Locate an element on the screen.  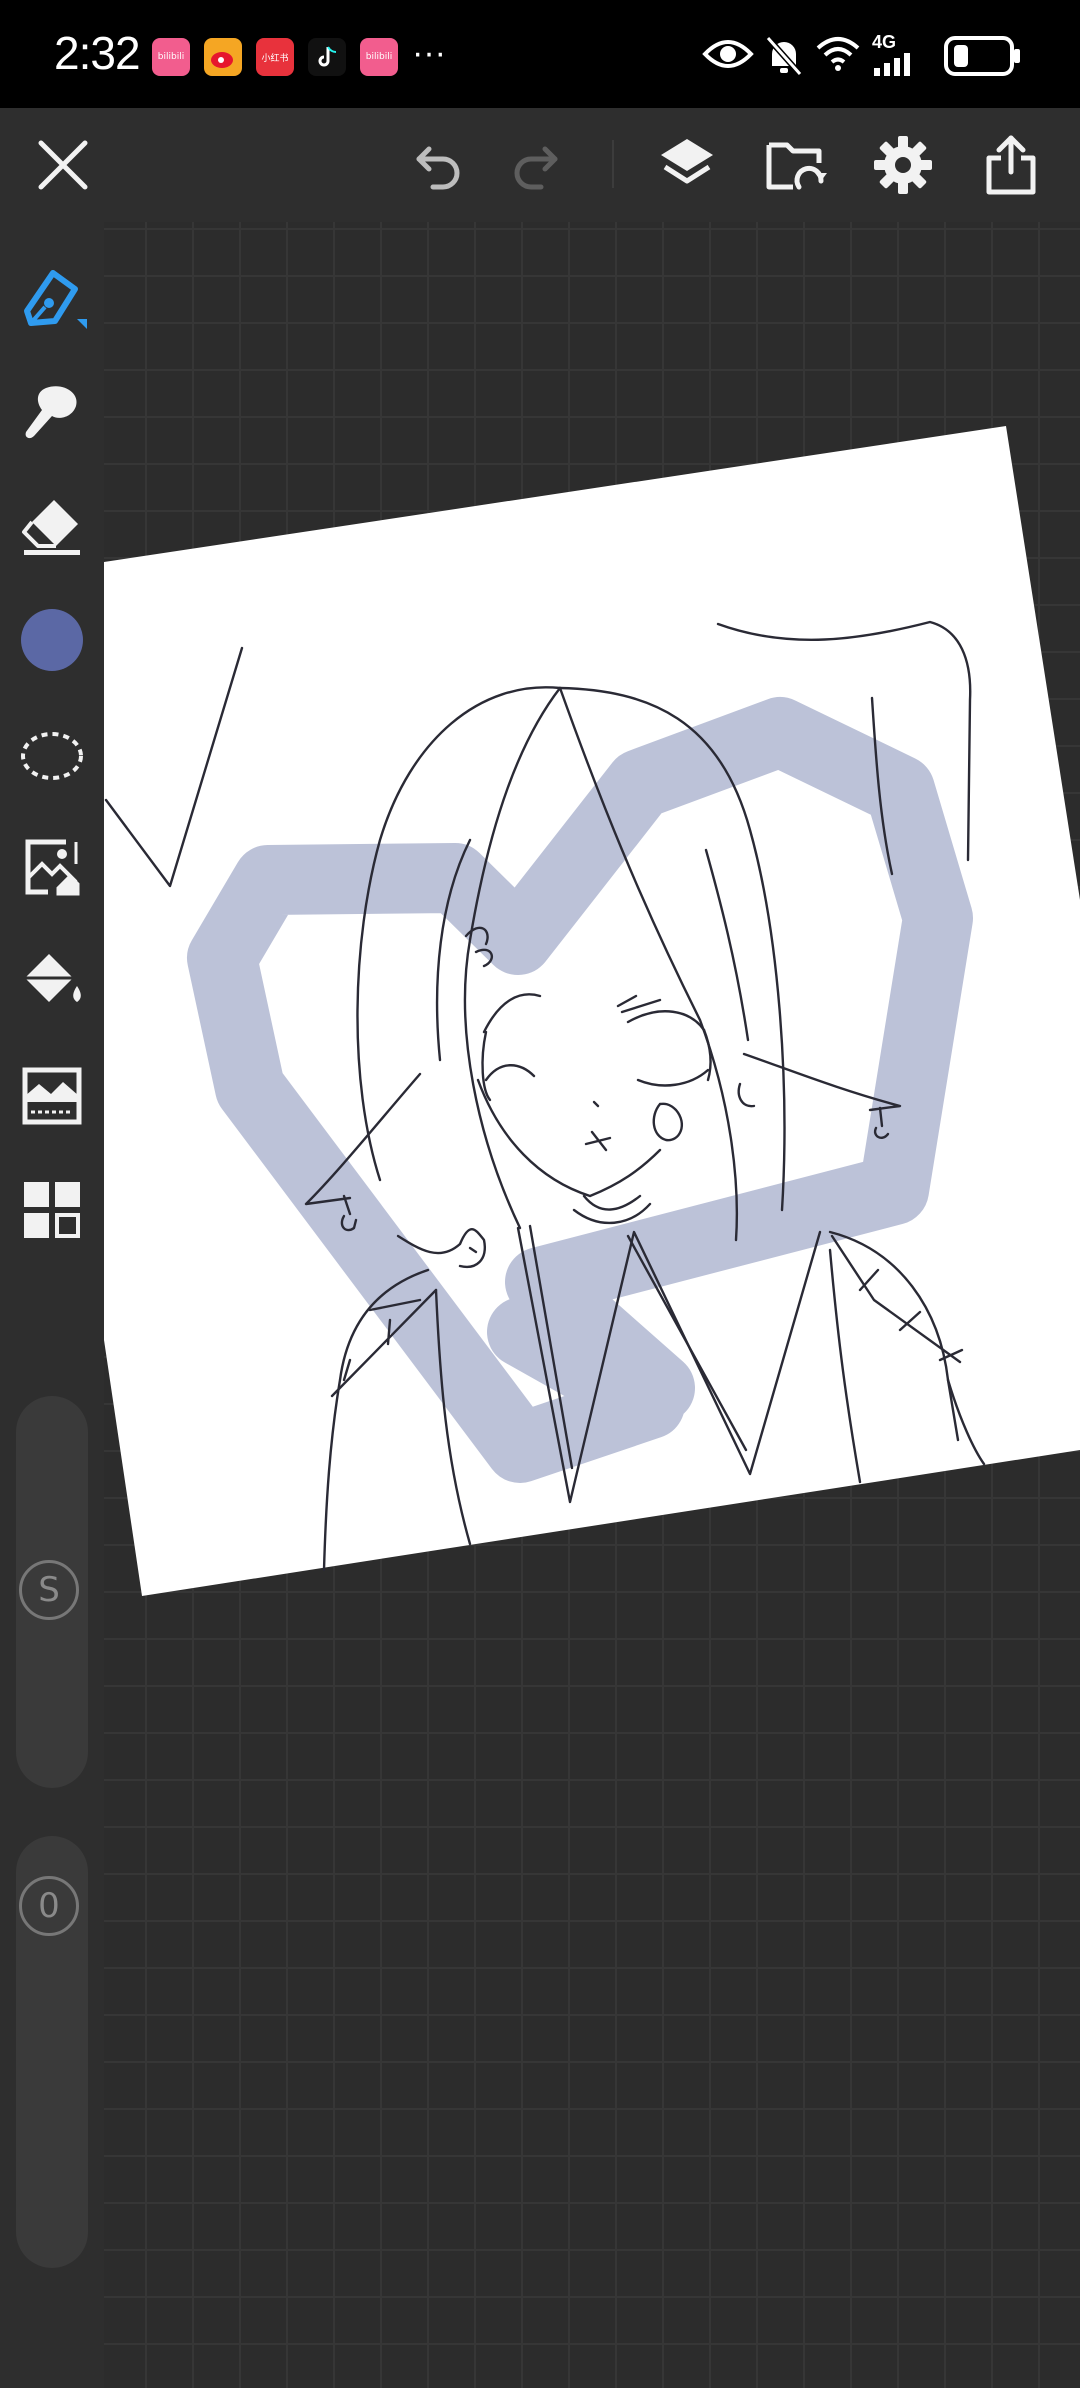
undo-button is located at coordinates (439, 165).